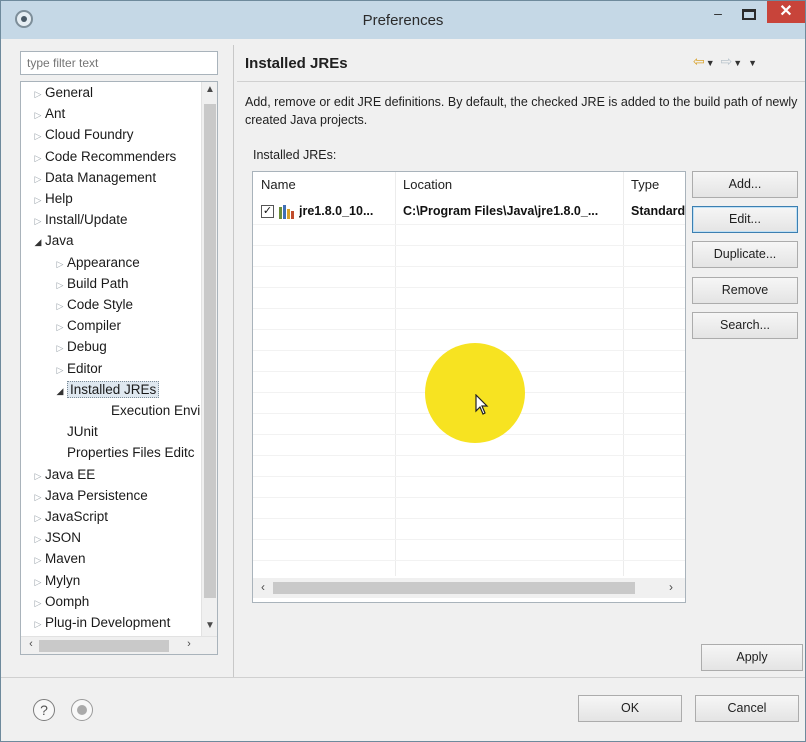 This screenshot has width=806, height=742. What do you see at coordinates (209, 92) in the screenshot?
I see `scroll-up-icon: ▲` at bounding box center [209, 92].